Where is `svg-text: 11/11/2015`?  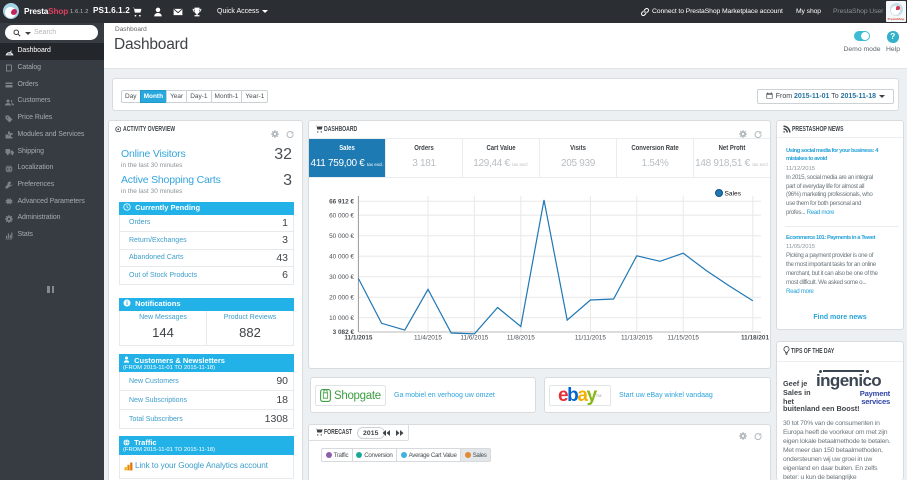 svg-text: 11/11/2015 is located at coordinates (590, 338).